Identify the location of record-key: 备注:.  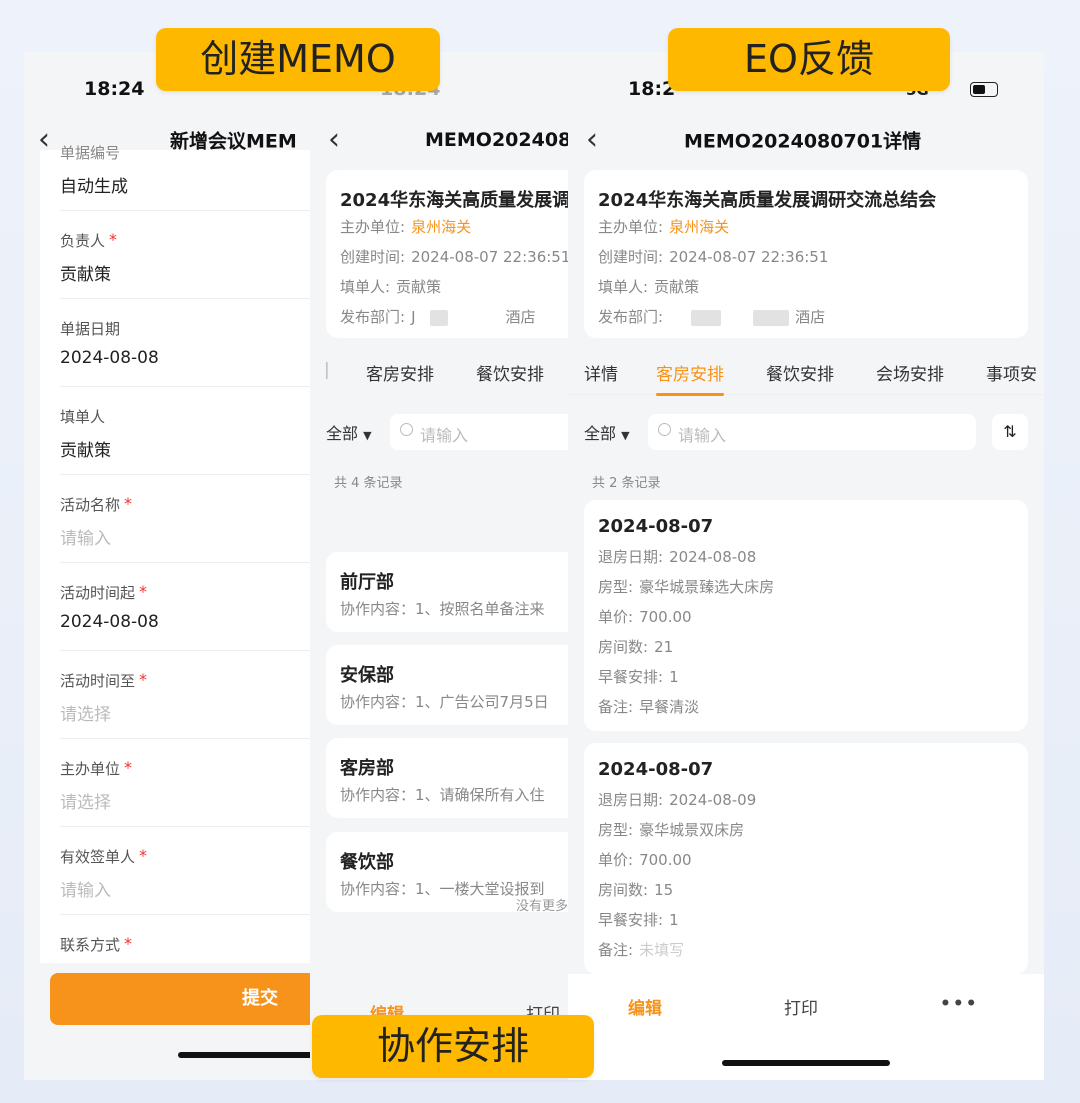
(616, 707).